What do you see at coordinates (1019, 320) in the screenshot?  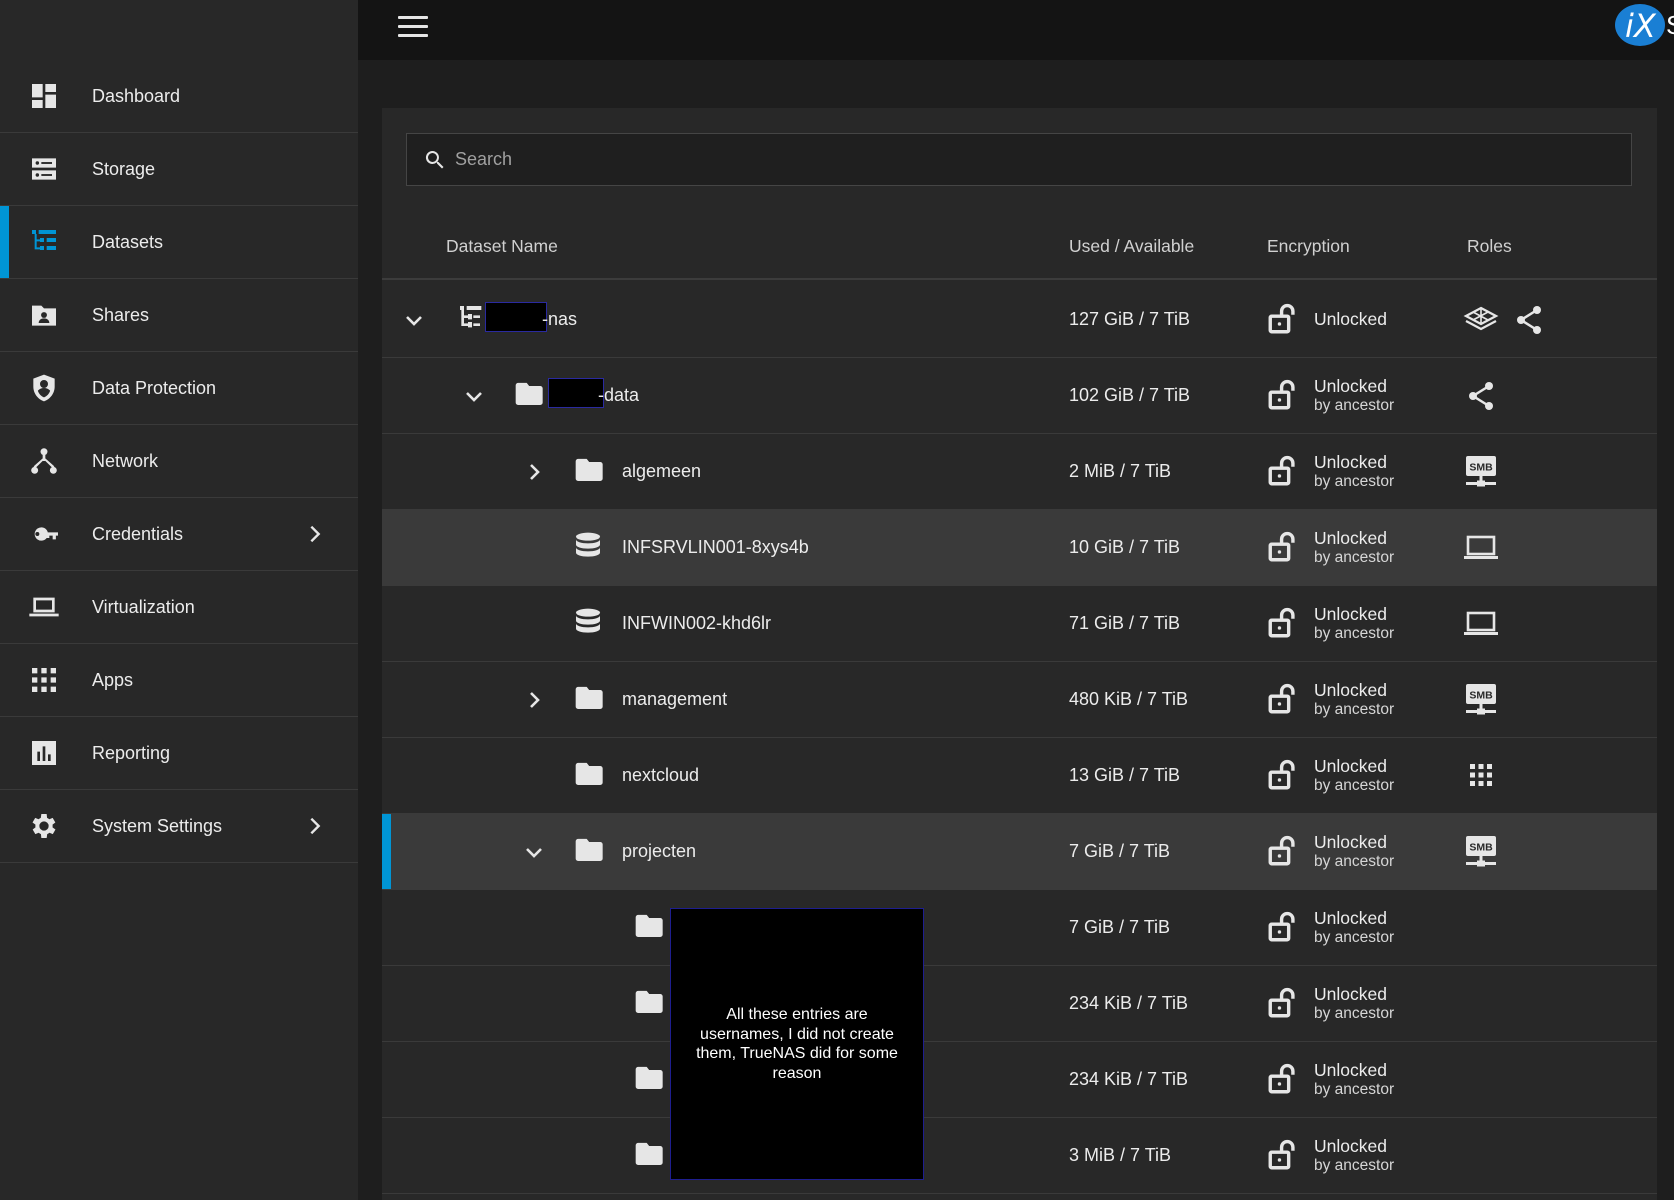 I see `table-row: -nas 127 GiB / 7 TiB Unlocked` at bounding box center [1019, 320].